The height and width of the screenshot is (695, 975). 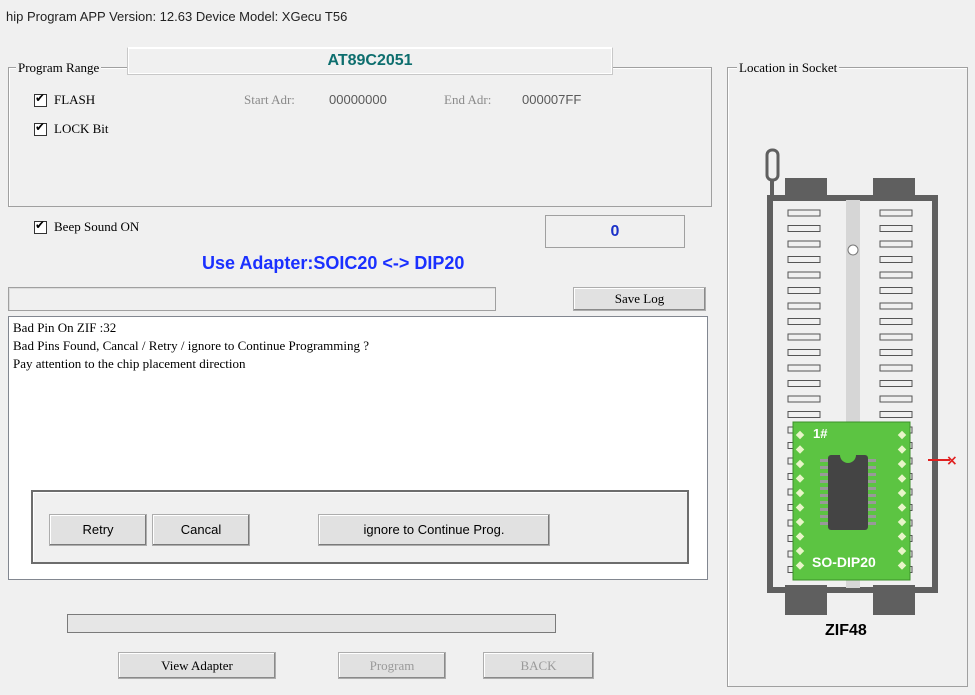 What do you see at coordinates (40, 128) in the screenshot?
I see `lock-check-icon` at bounding box center [40, 128].